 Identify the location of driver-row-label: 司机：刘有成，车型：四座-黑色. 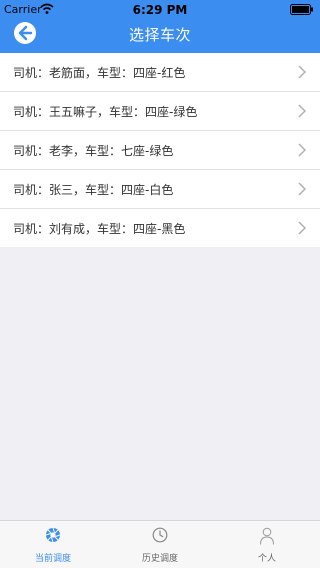
(99, 229).